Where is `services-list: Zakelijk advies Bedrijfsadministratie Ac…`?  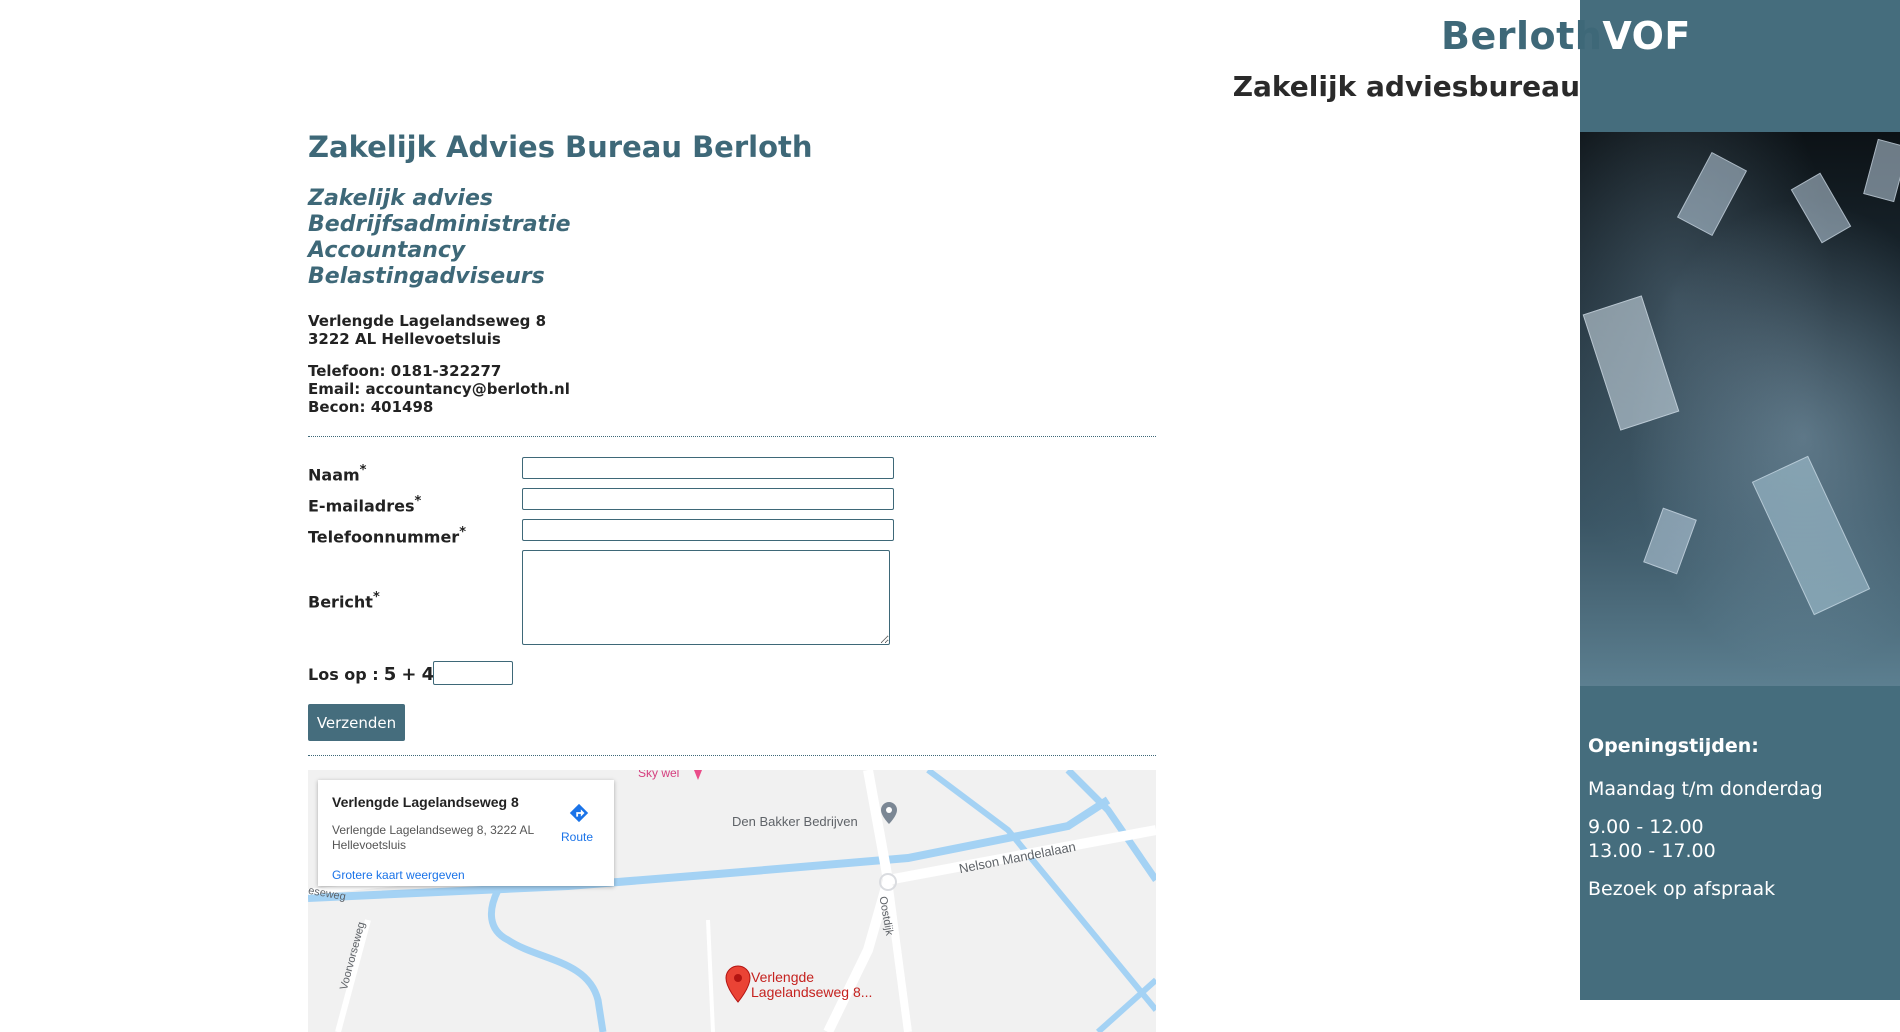 services-list: Zakelijk advies Bedrijfsadministratie Ac… is located at coordinates (732, 238).